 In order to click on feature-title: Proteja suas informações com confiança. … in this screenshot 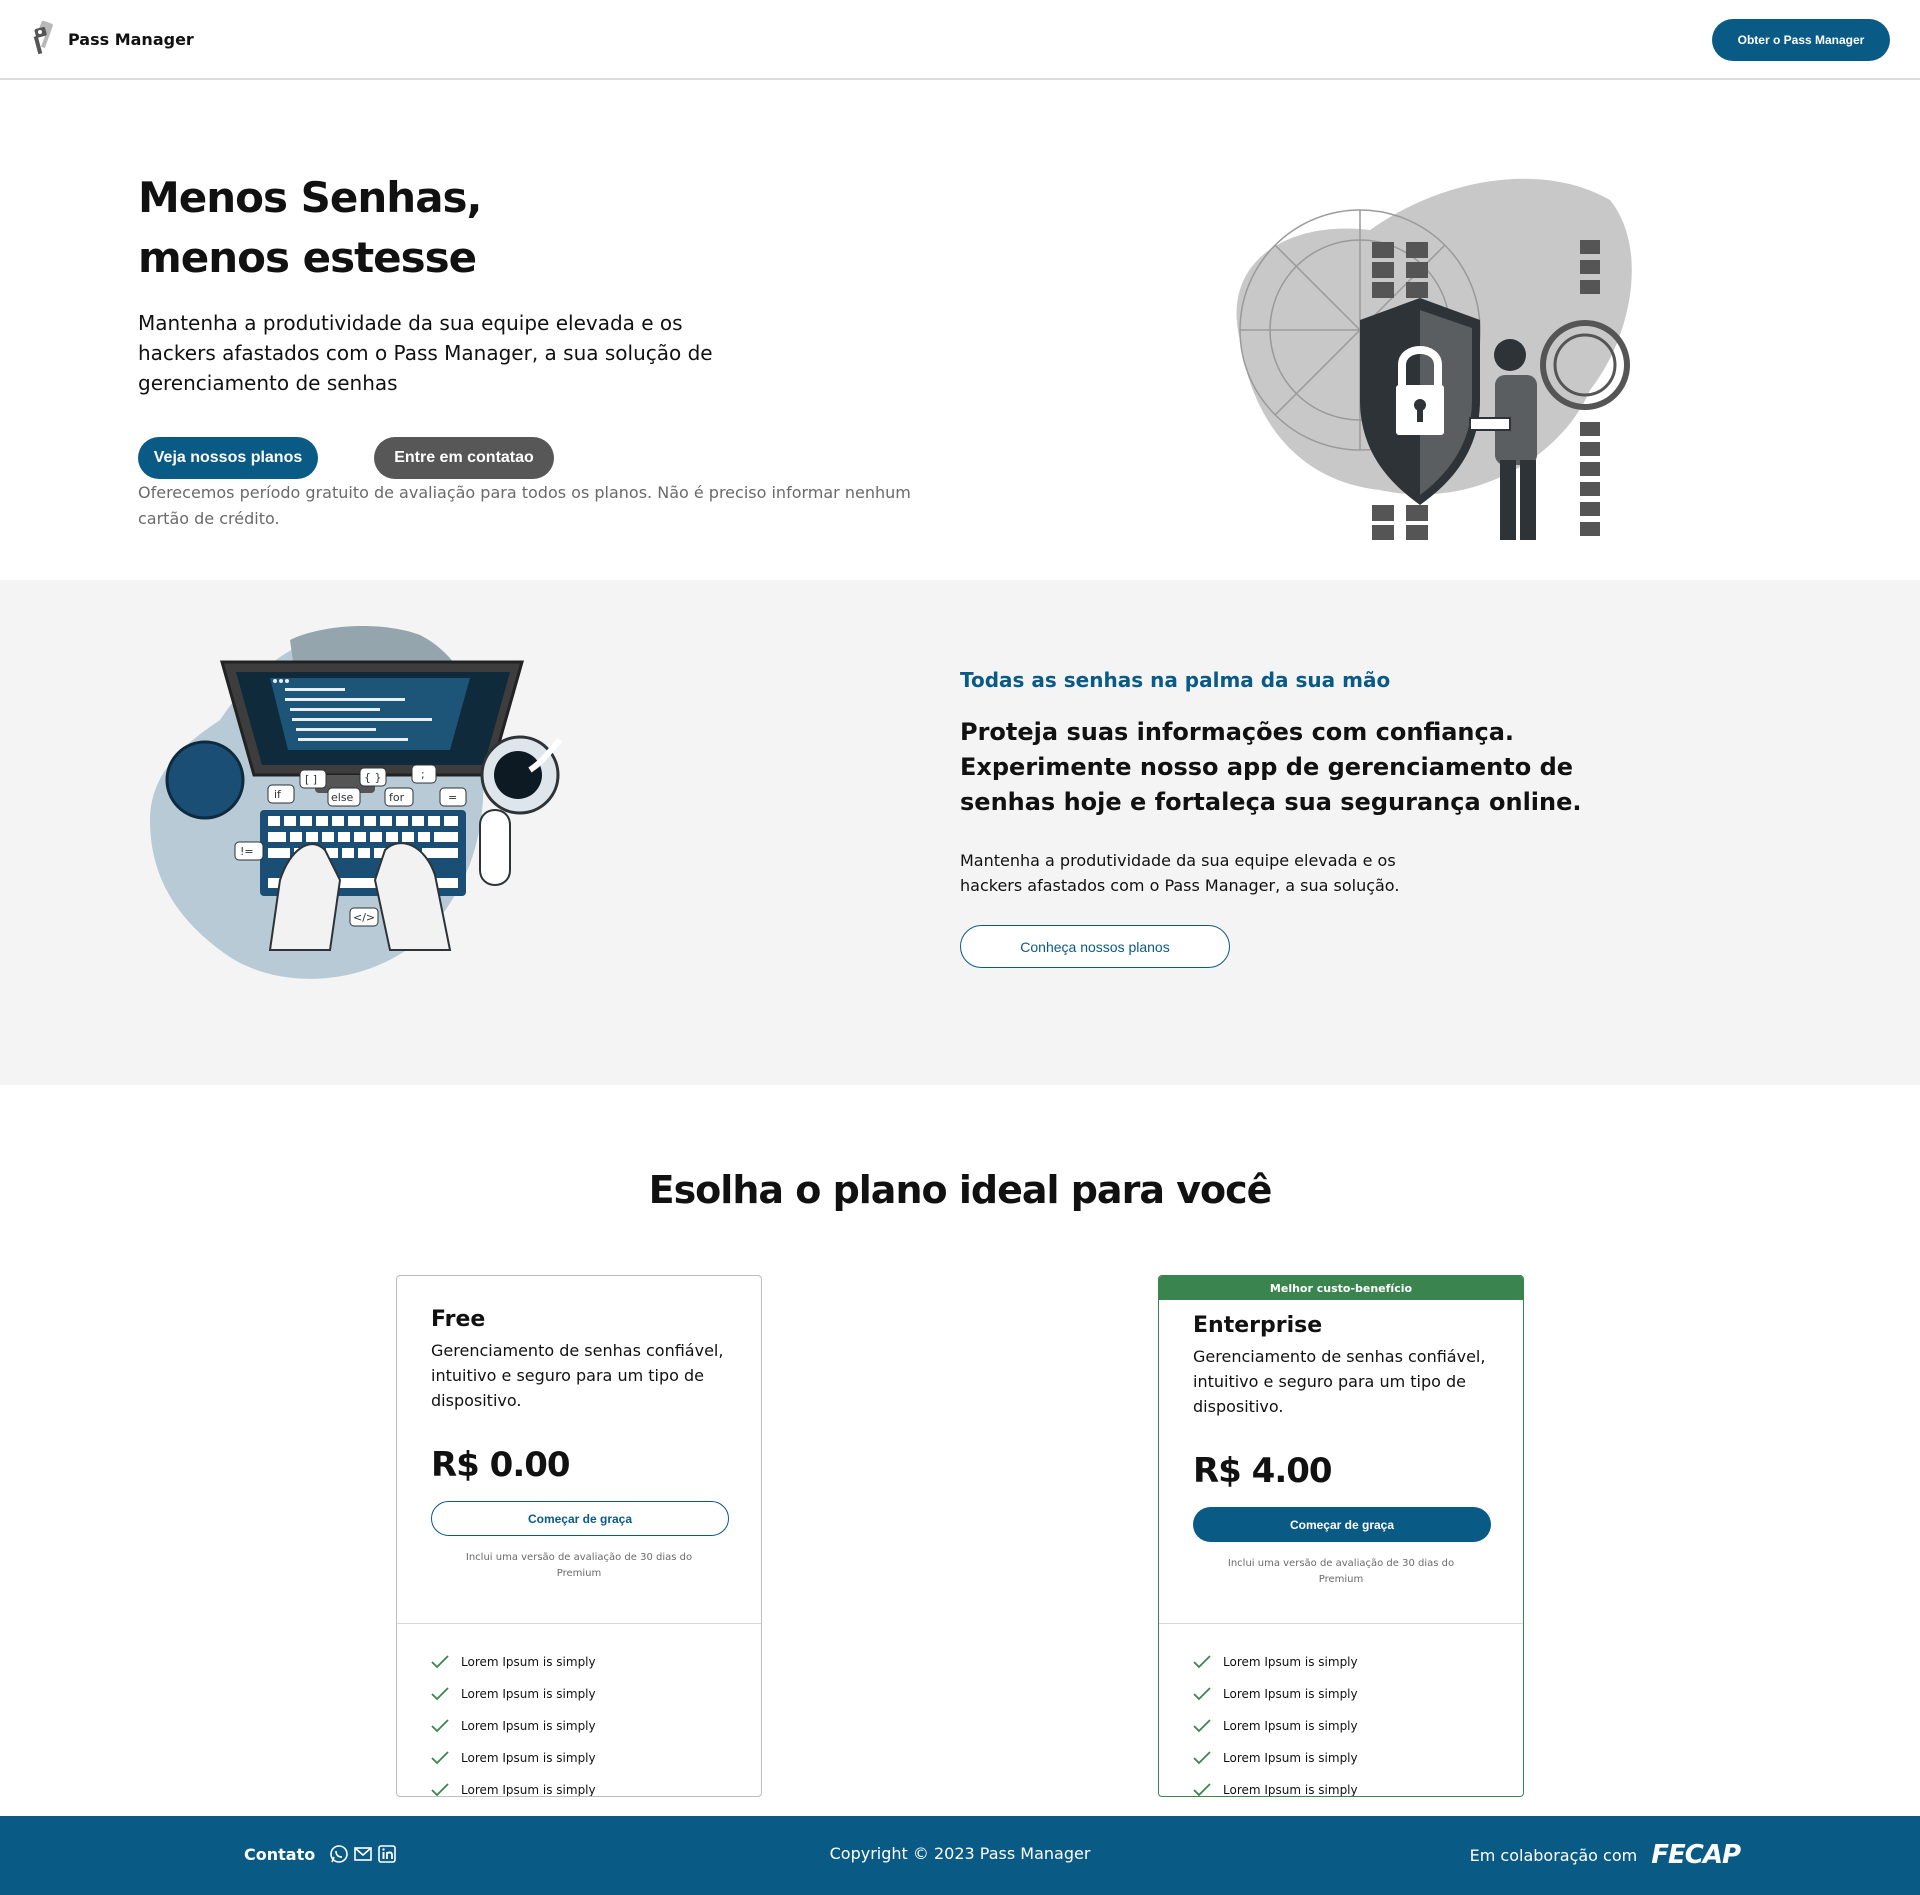, I will do `click(1271, 767)`.